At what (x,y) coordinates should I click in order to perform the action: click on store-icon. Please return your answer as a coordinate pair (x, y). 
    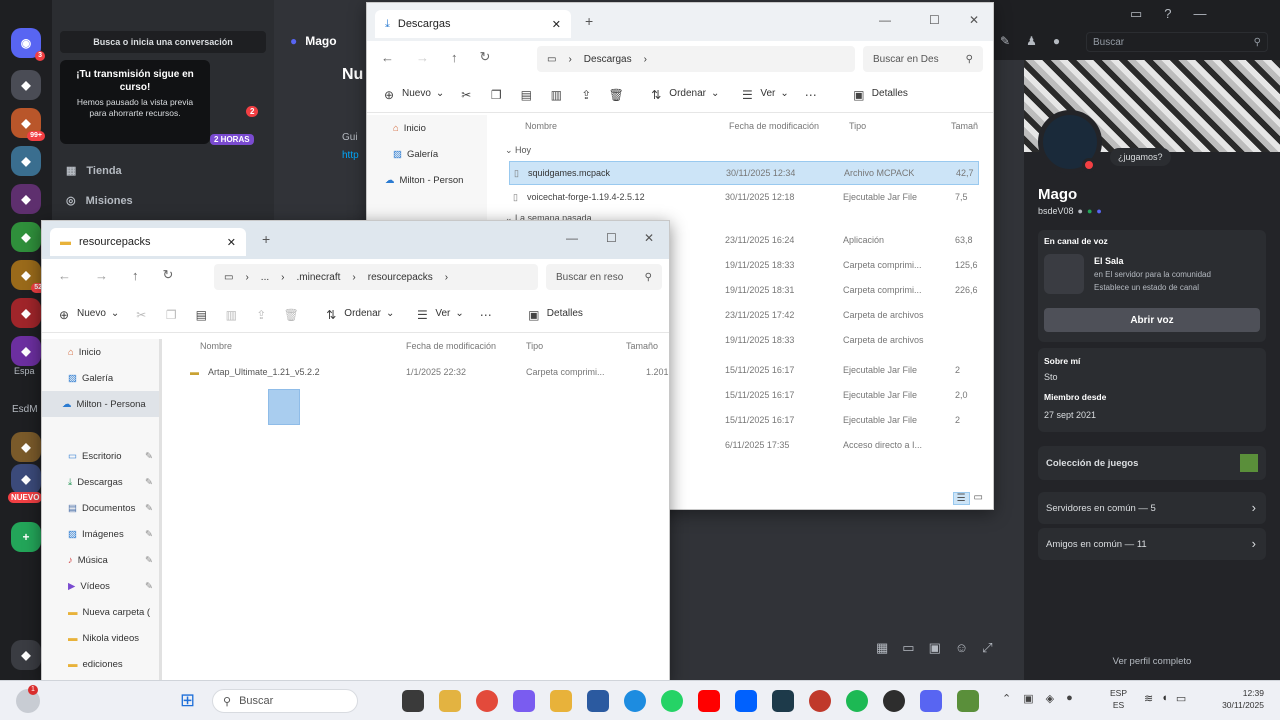
    Looking at the image, I should click on (598, 701).